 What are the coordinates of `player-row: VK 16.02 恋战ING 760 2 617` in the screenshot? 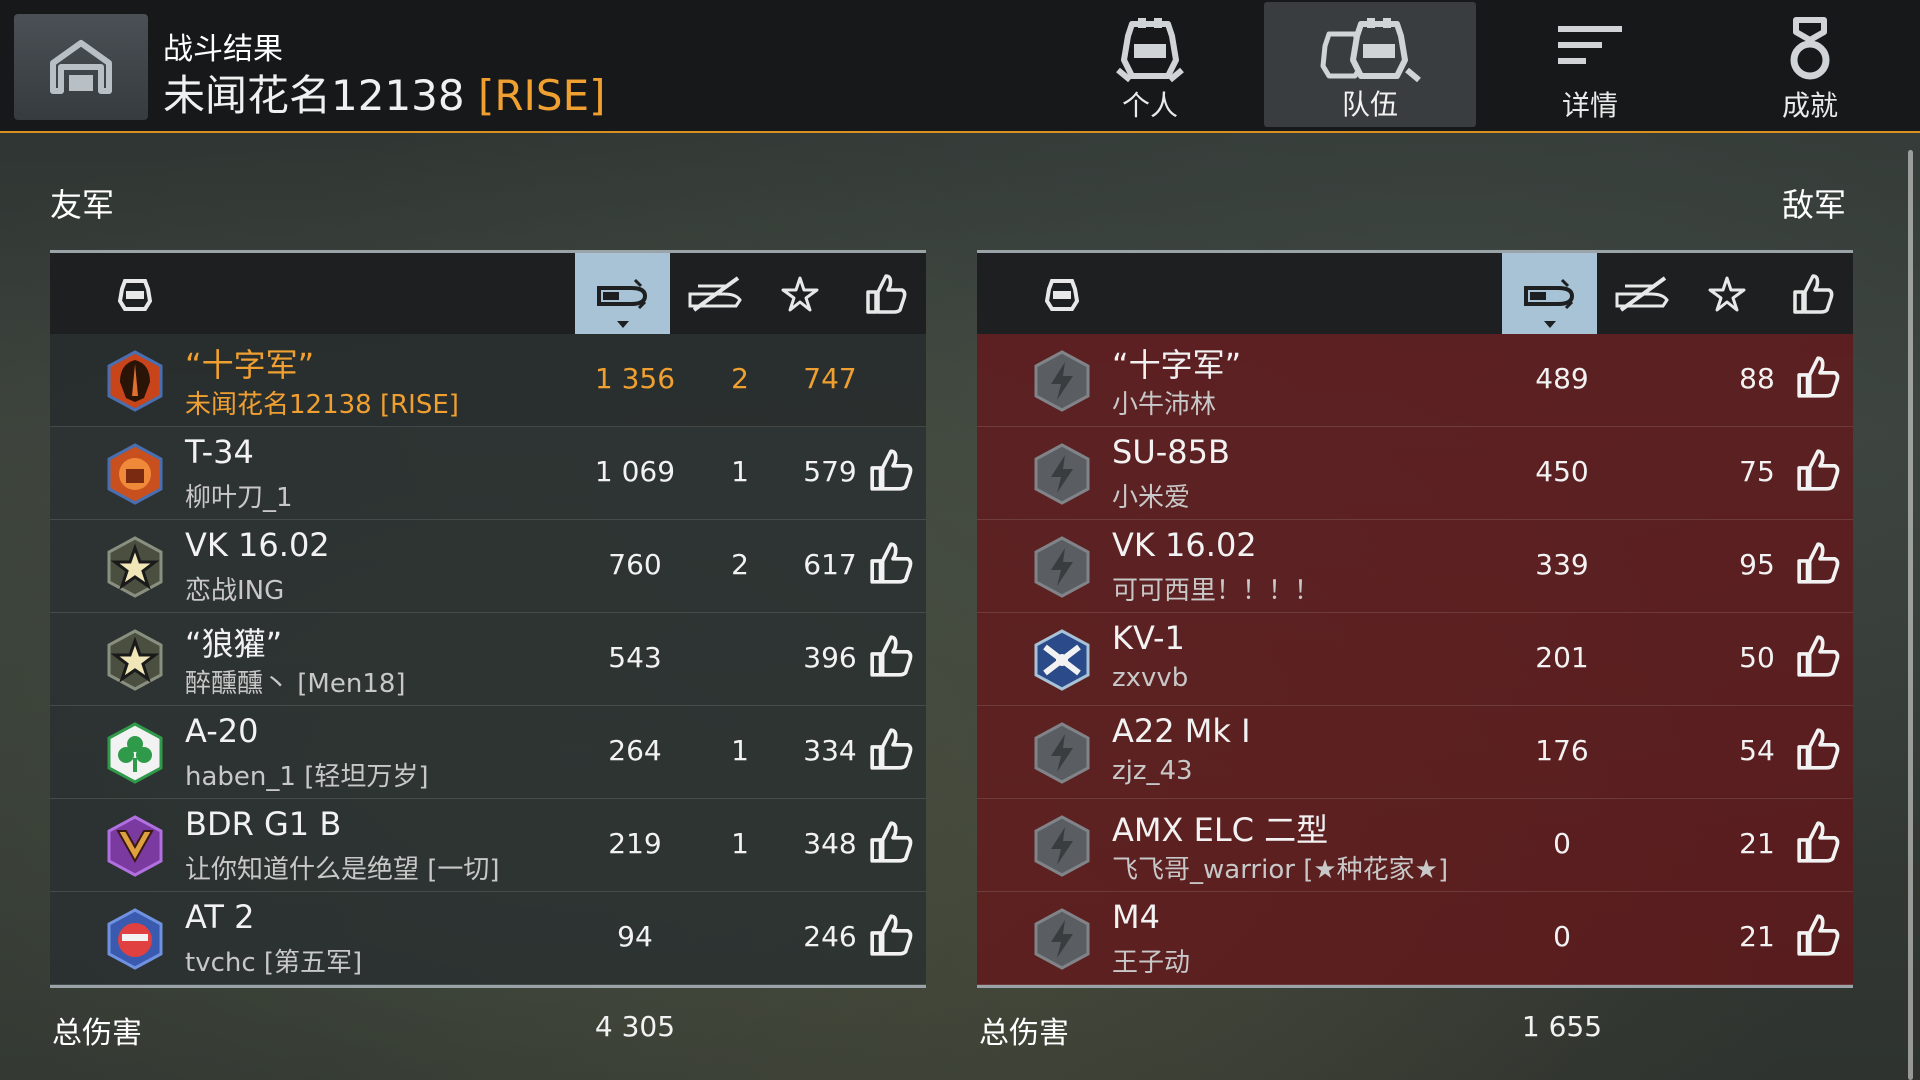 It's located at (488, 566).